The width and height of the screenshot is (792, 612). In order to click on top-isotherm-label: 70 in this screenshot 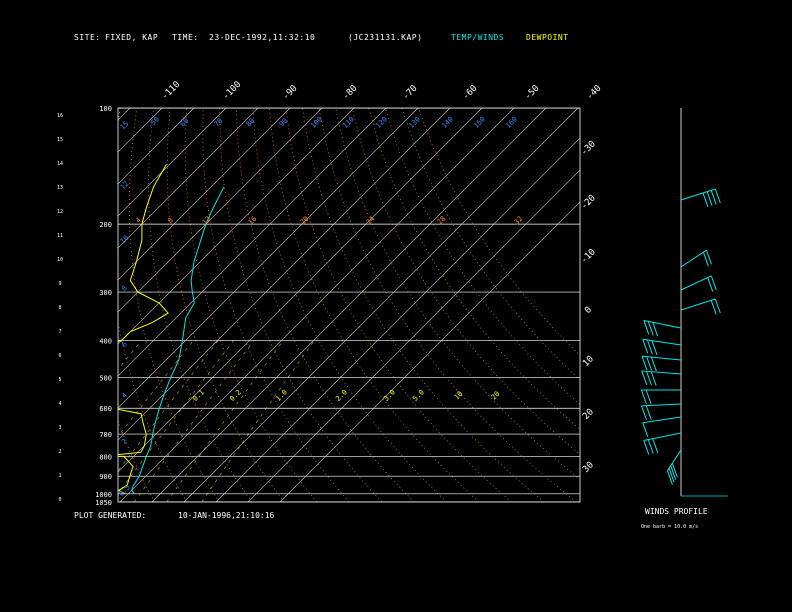, I will do `click(219, 123)`.